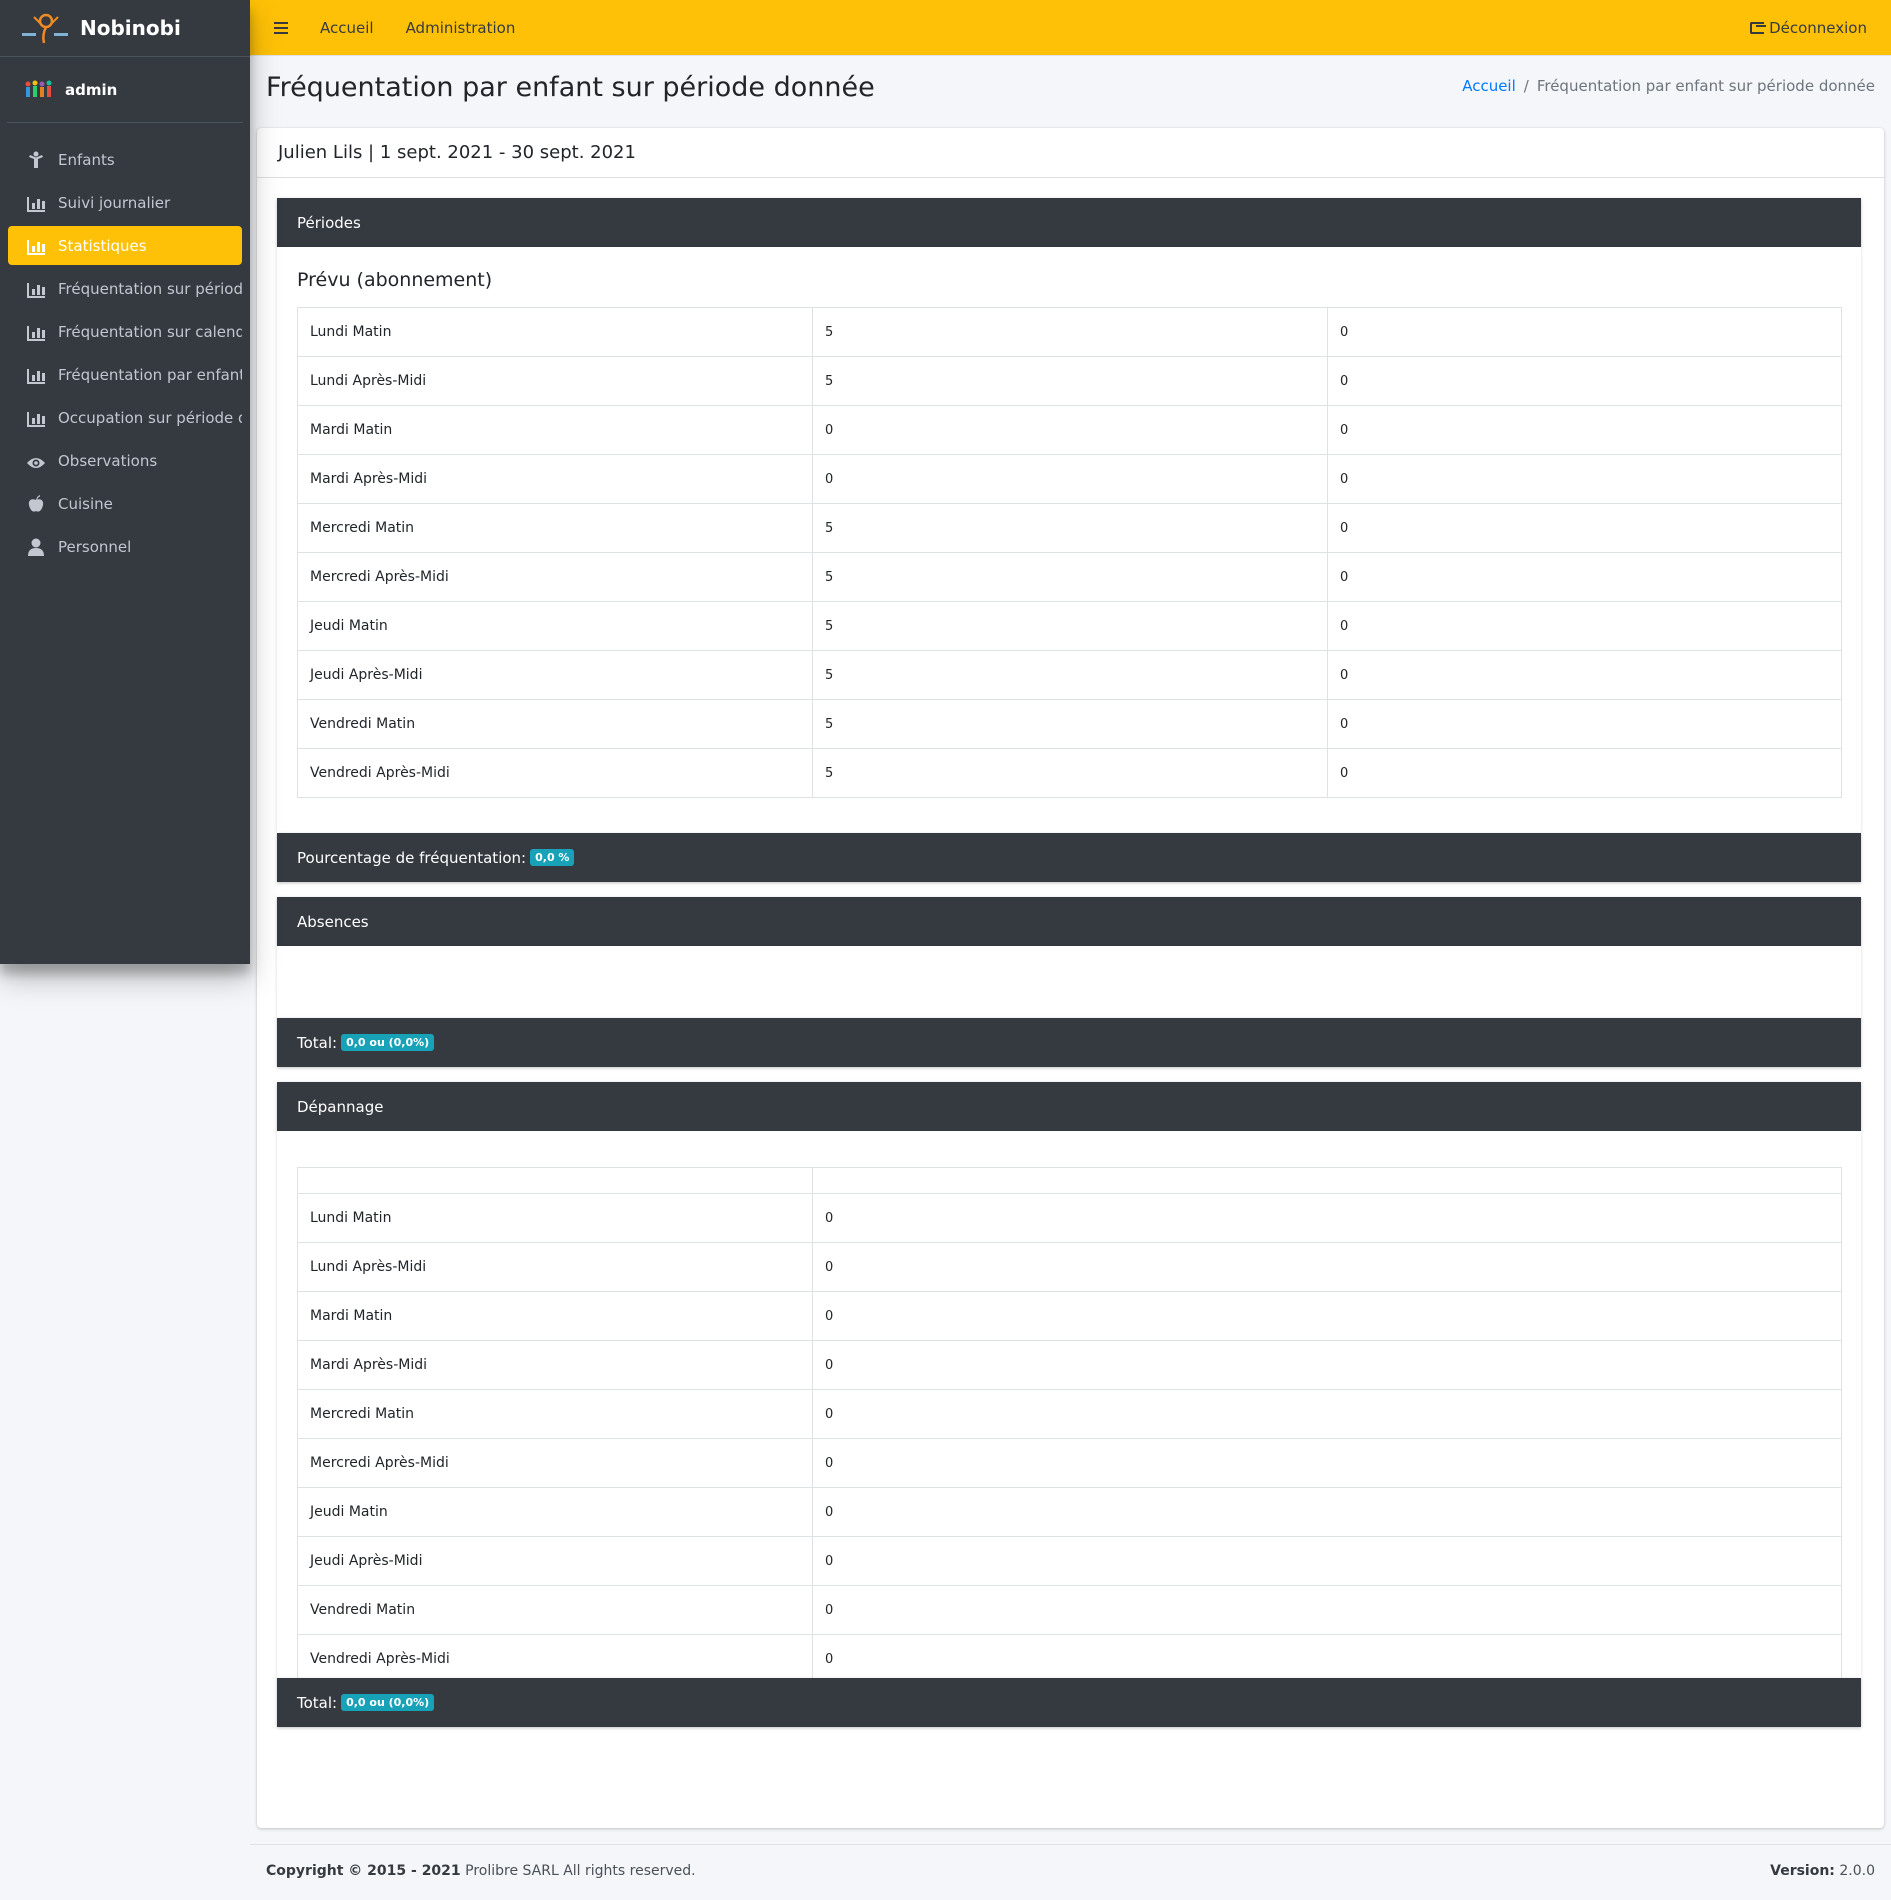  Describe the element at coordinates (329, 222) in the screenshot. I see `periodes-title: Périodes` at that location.